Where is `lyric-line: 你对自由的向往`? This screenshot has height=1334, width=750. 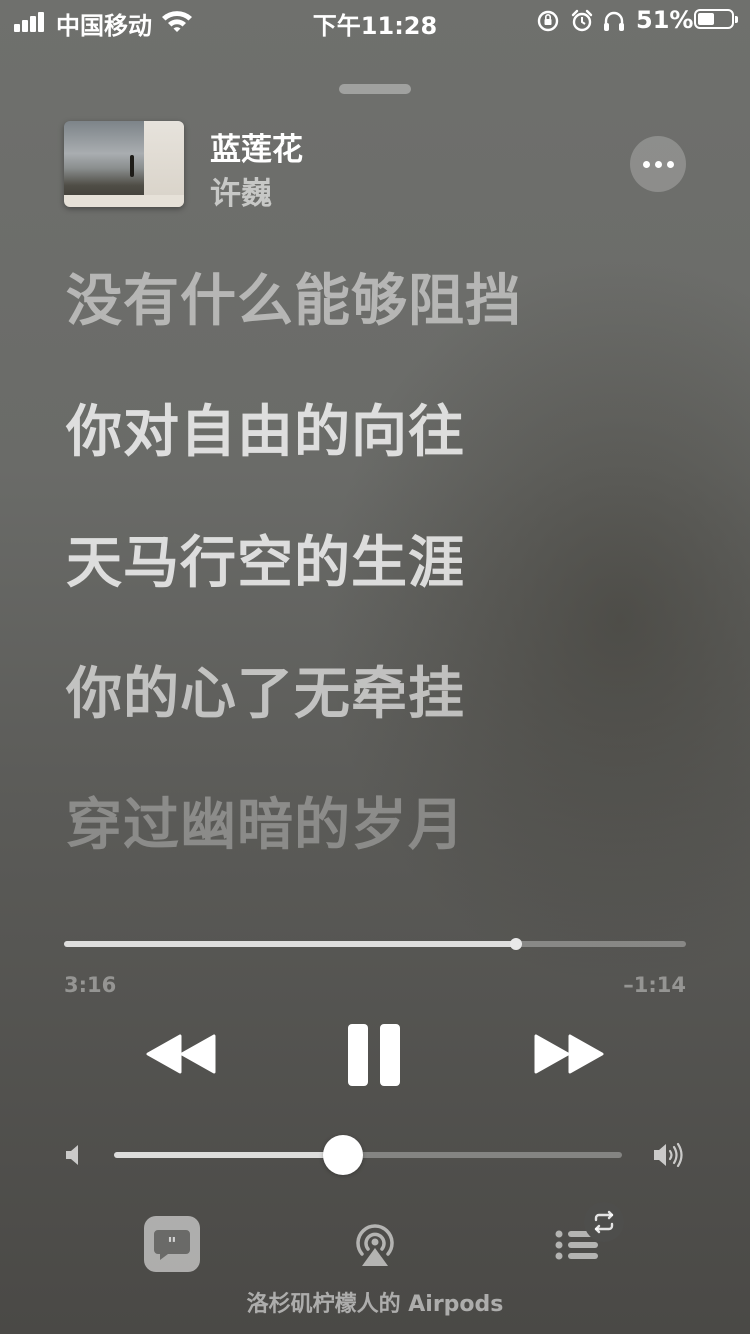 lyric-line: 你对自由的向往 is located at coordinates (376, 458).